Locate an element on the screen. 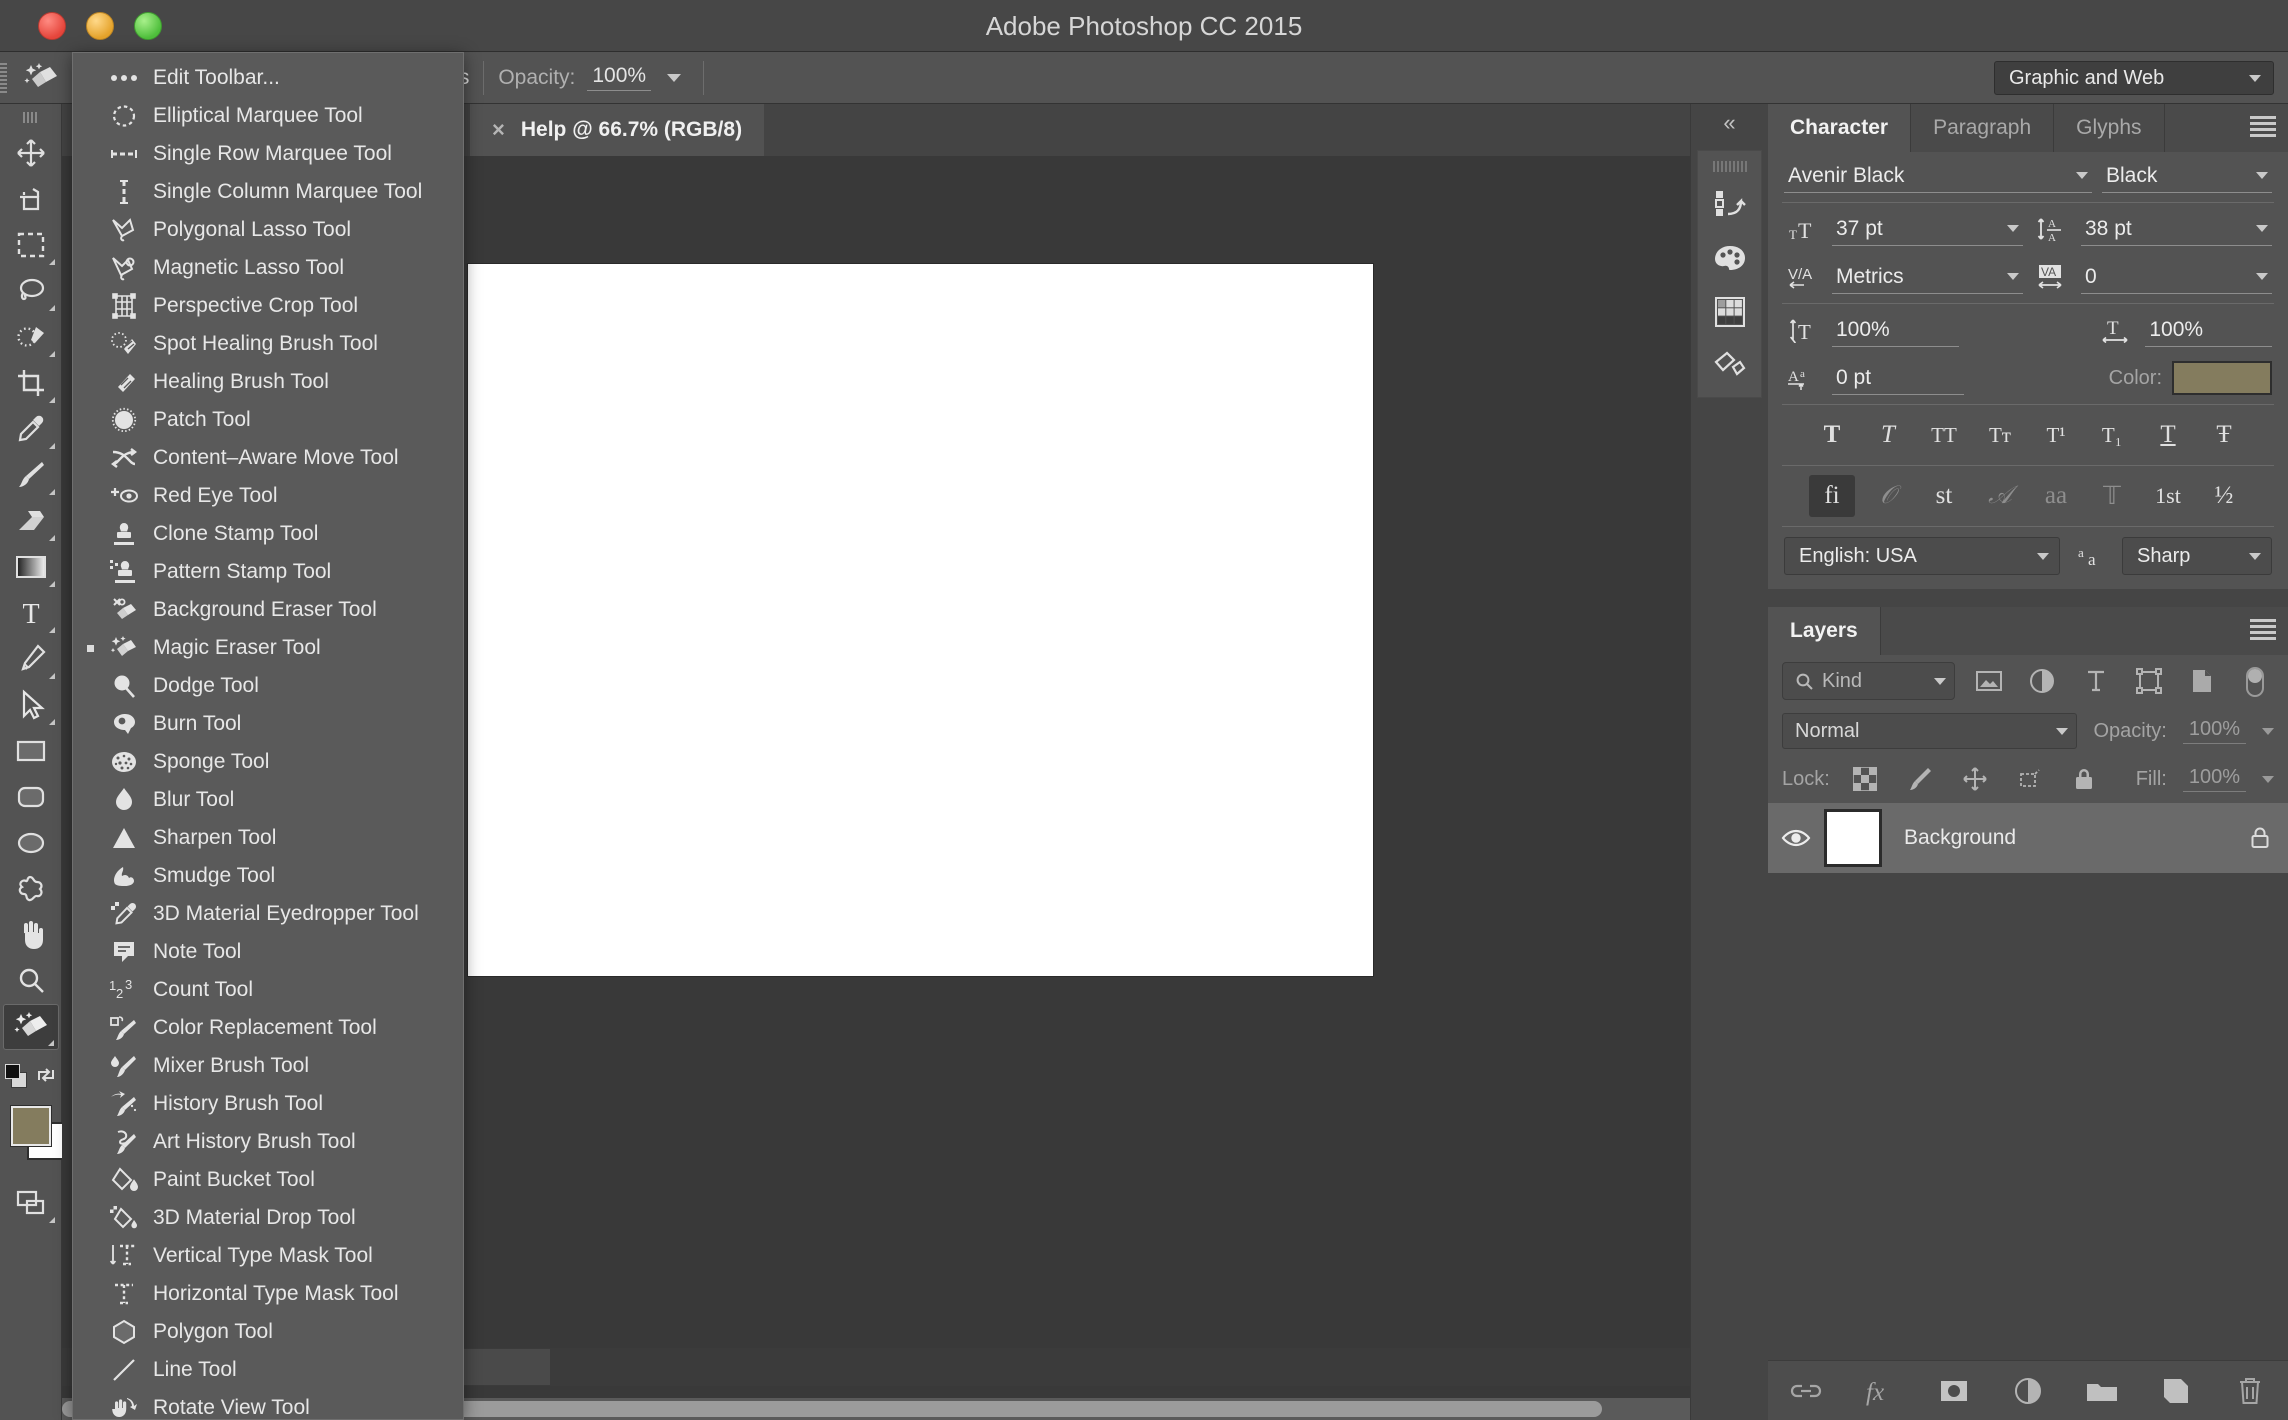  ellipse-tool is located at coordinates (31, 843).